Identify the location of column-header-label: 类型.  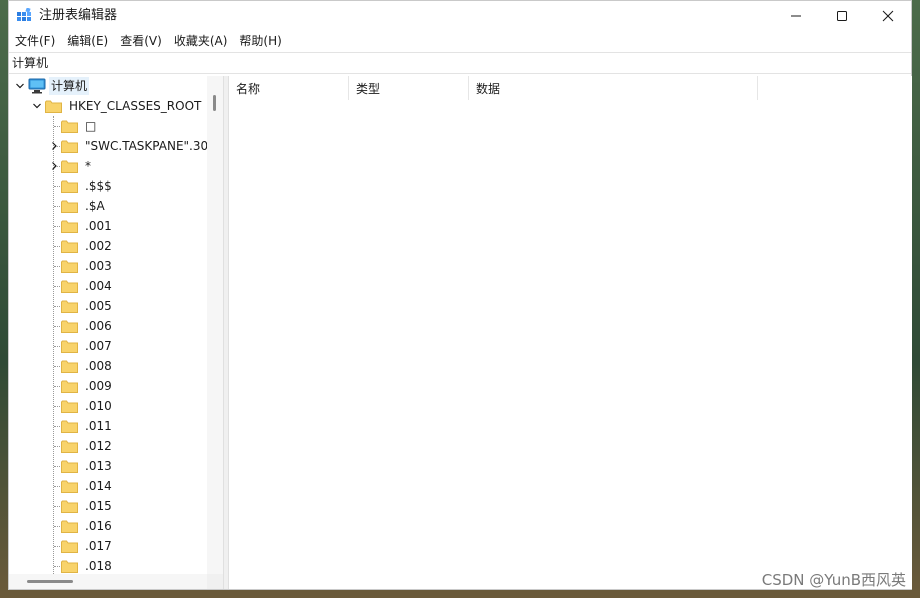
(368, 88).